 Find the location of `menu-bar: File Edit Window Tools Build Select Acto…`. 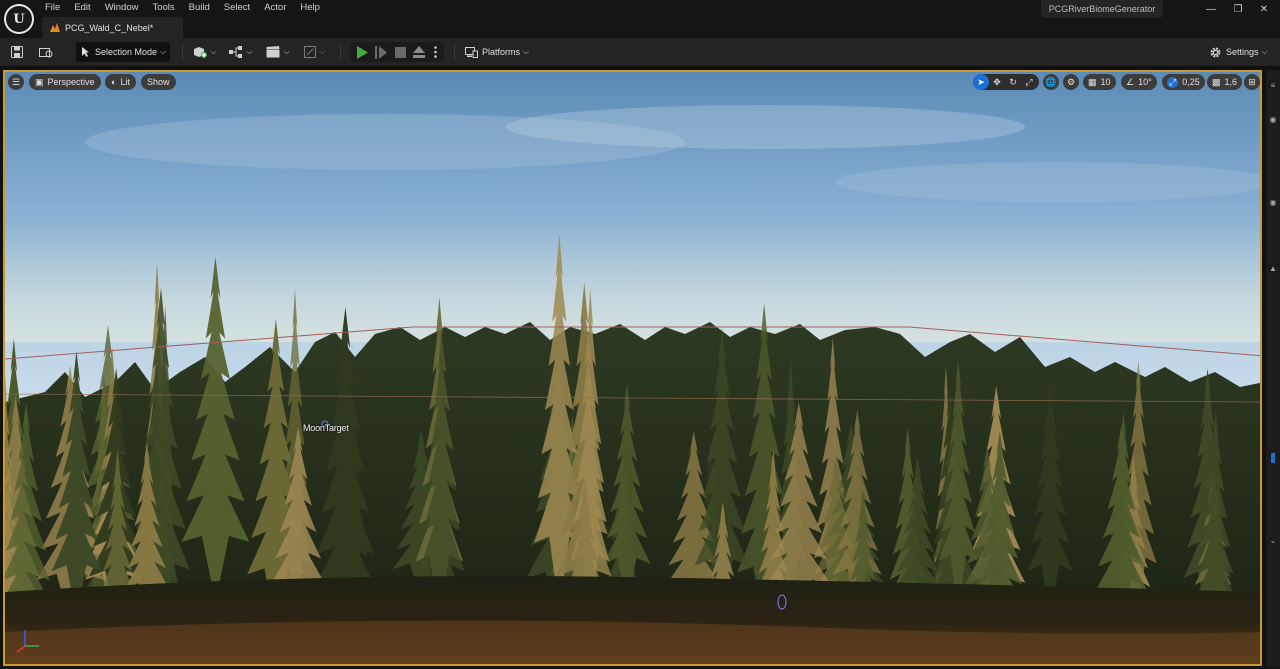

menu-bar: File Edit Window Tools Build Select Acto… is located at coordinates (182, 7).